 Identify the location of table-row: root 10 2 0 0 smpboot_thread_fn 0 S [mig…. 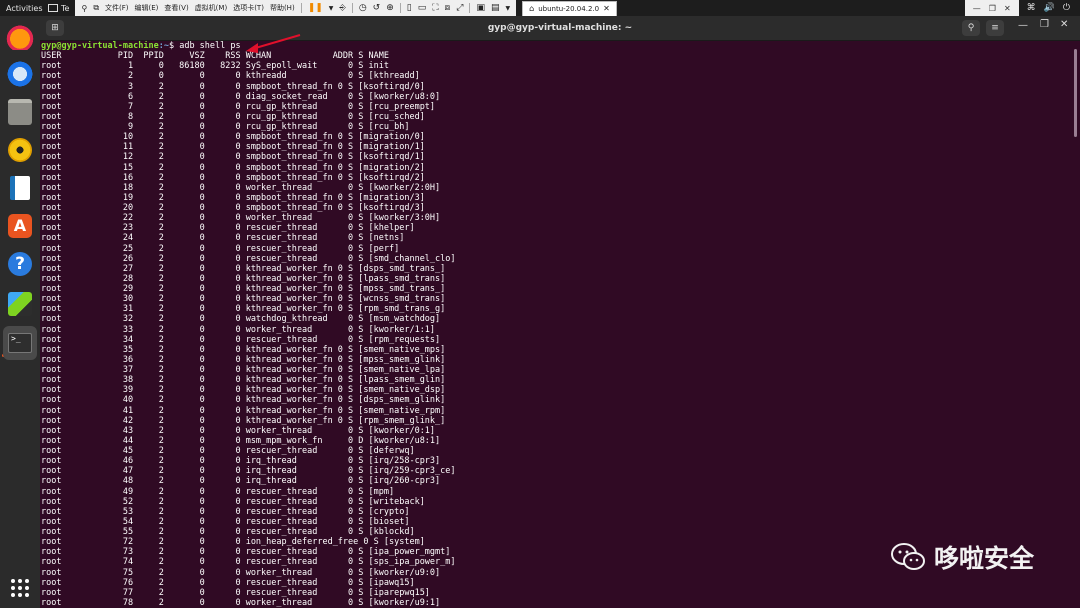
(233, 137).